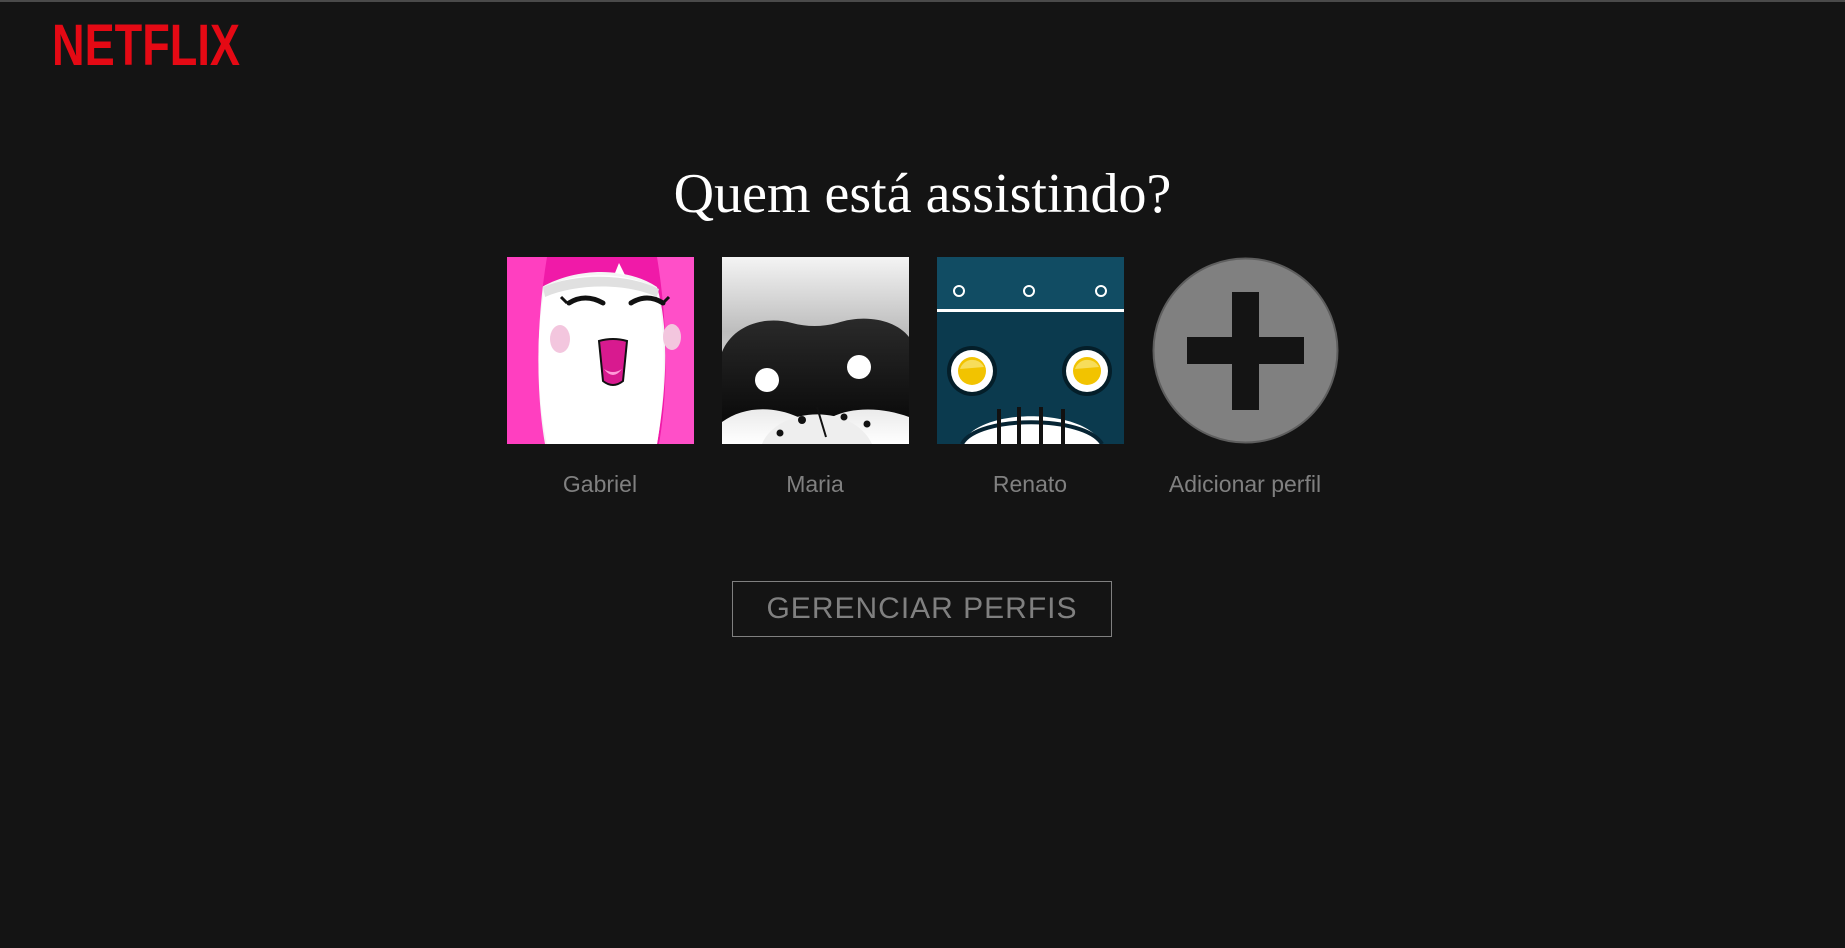 This screenshot has height=948, width=1845. Describe the element at coordinates (1030, 350) in the screenshot. I see `blue-robot-icon` at that location.